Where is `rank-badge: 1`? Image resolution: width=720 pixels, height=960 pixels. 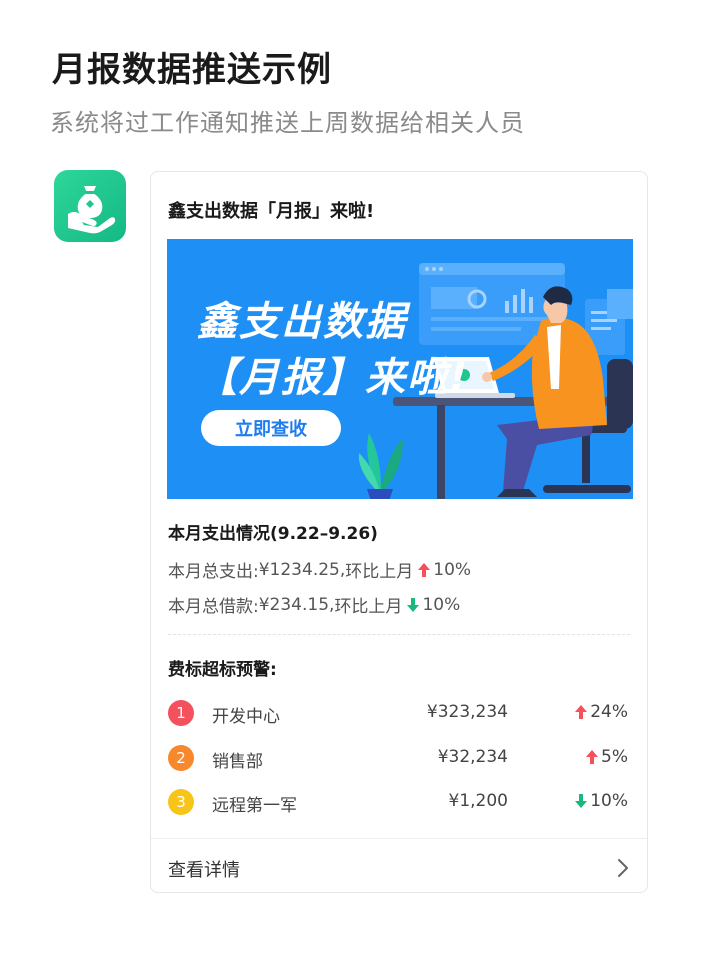 rank-badge: 1 is located at coordinates (181, 713).